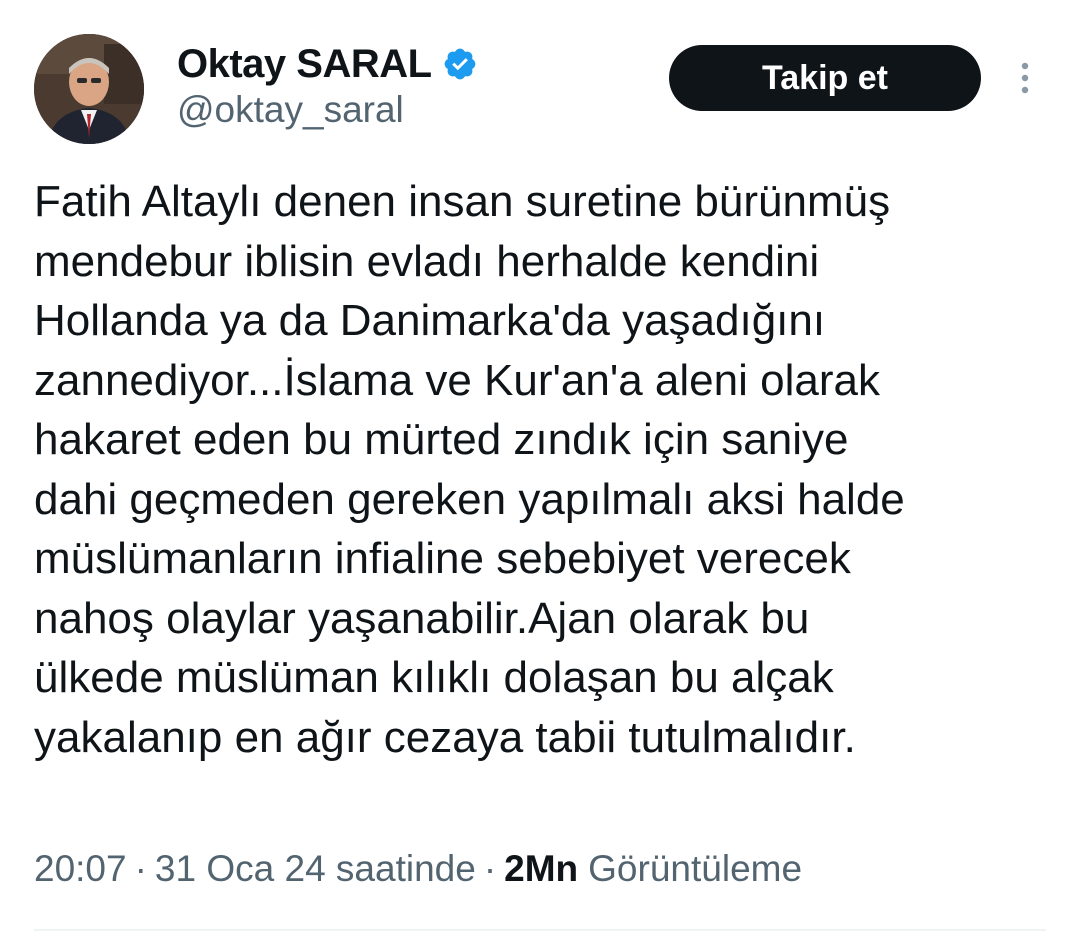 The image size is (1080, 932). I want to click on tweet-text-line: nahoş olaylar yaşanabilir.Ajan olarak bu, so click(422, 618).